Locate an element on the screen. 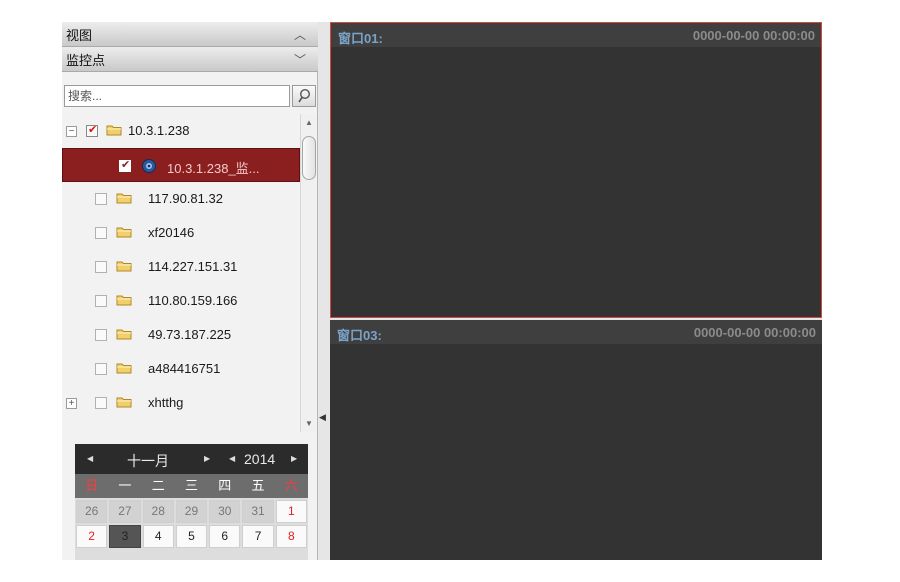  calendar-weekdays: 日 一 二 三 四 五 六 is located at coordinates (191, 486).